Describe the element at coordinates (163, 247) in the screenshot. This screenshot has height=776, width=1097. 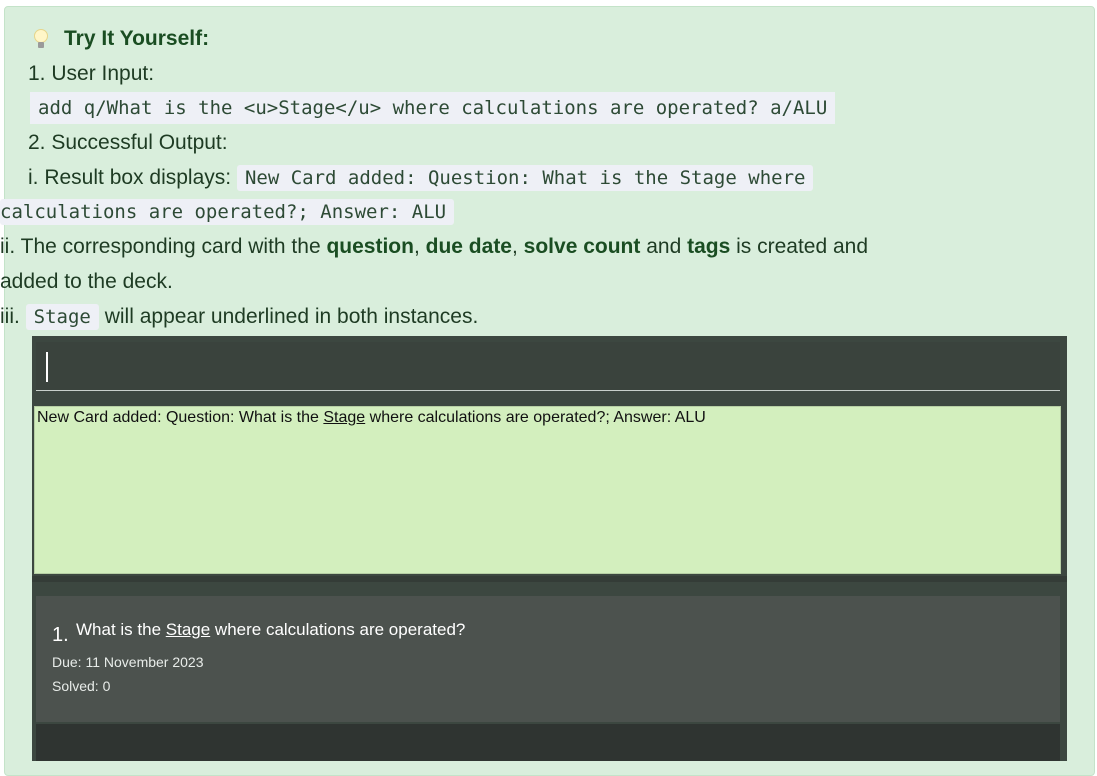
I see `step2-ii-text: ii. The corresponding card with the` at that location.